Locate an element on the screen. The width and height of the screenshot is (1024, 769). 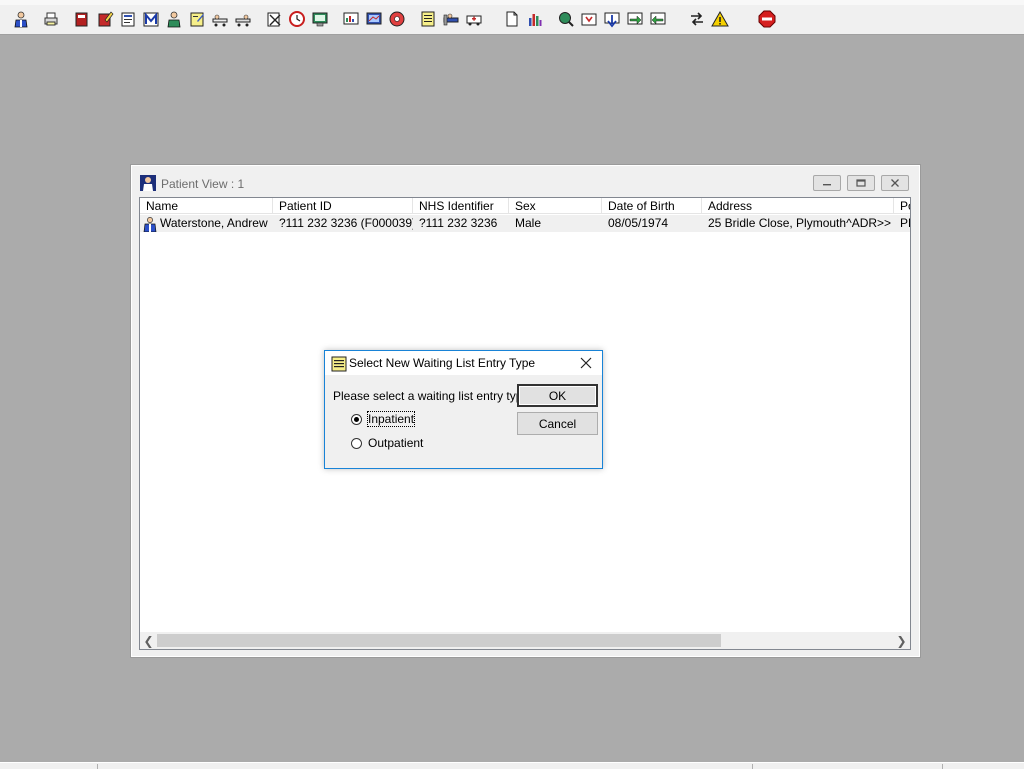
transfer-icon is located at coordinates (635, 19).